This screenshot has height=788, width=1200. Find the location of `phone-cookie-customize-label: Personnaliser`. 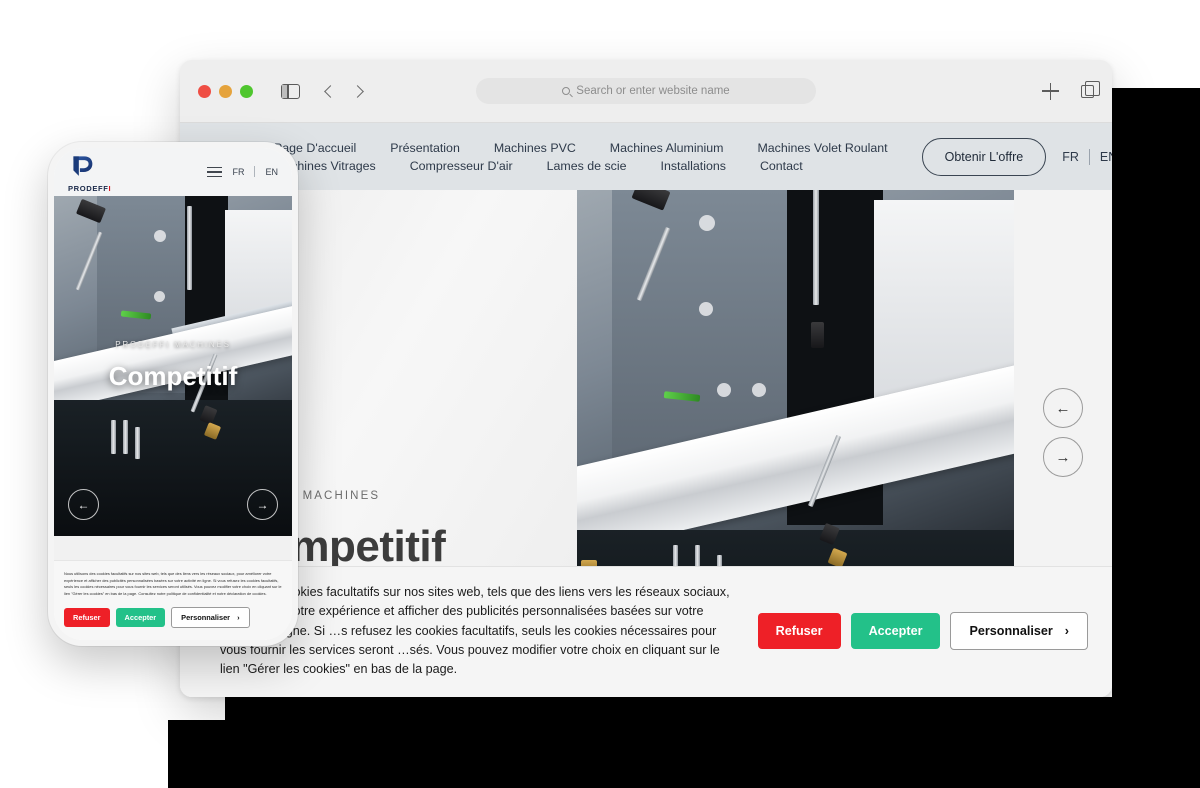

phone-cookie-customize-label: Personnaliser is located at coordinates (206, 617).